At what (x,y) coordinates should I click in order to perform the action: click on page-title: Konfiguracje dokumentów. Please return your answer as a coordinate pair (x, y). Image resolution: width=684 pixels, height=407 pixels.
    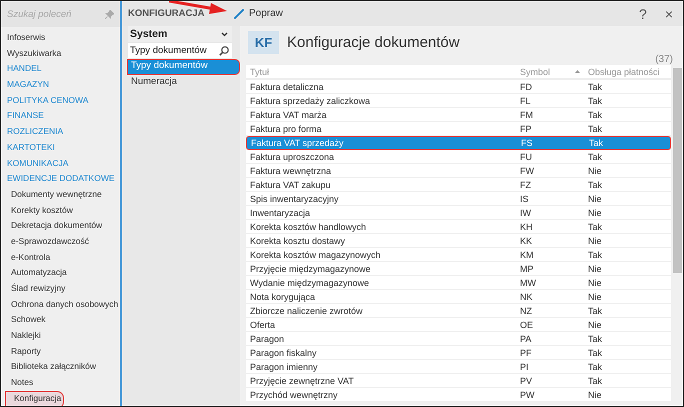
    Looking at the image, I should click on (373, 42).